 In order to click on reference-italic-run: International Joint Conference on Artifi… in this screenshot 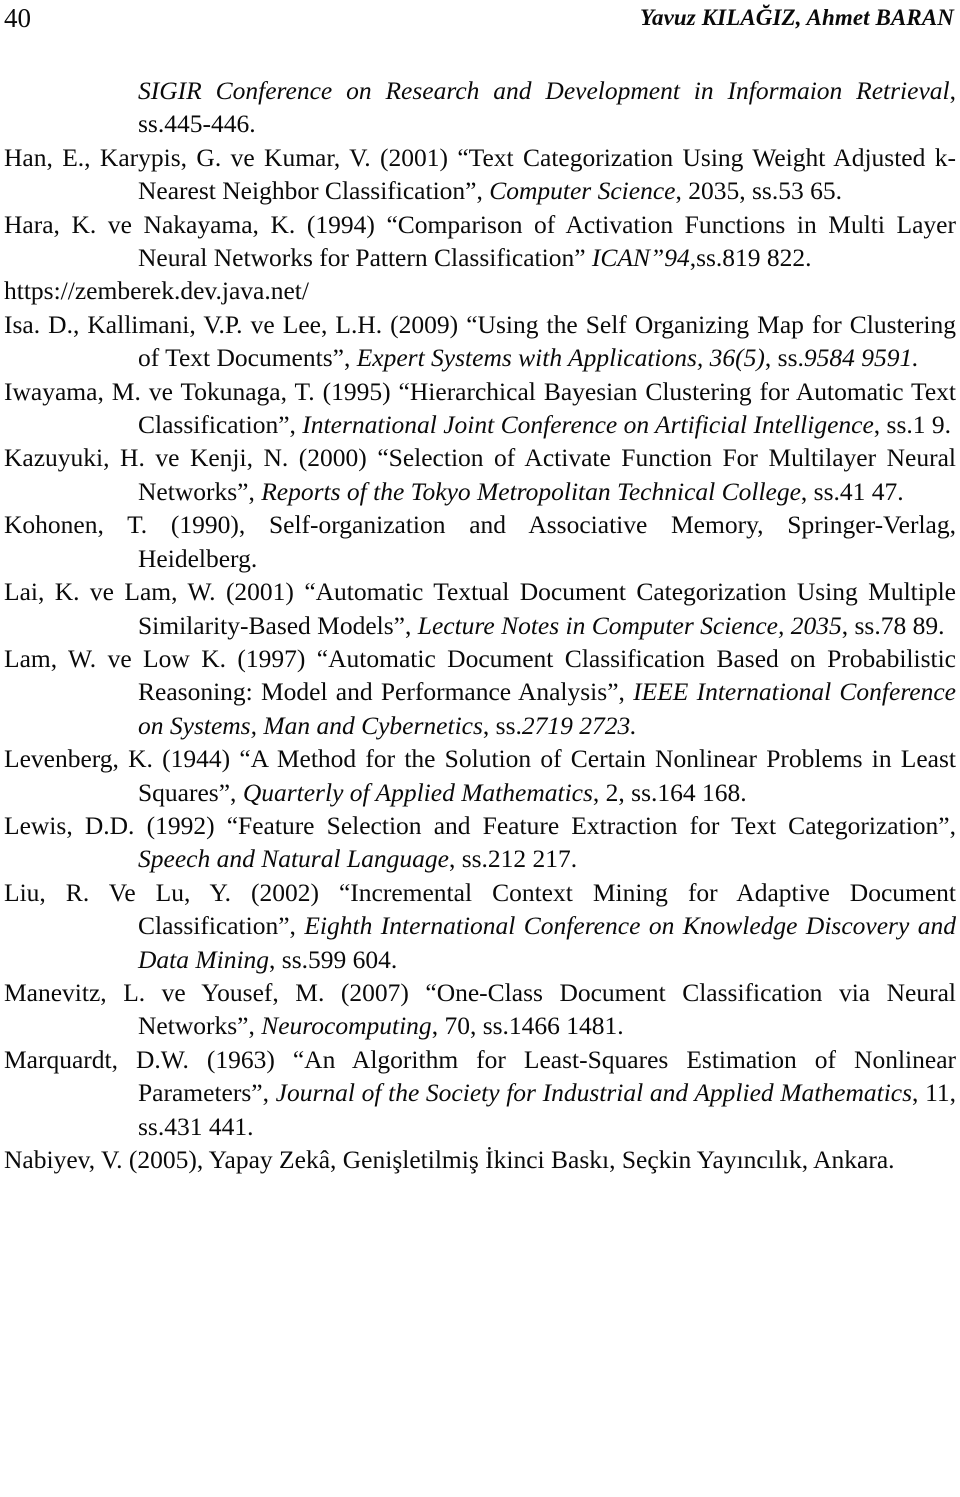, I will do `click(588, 425)`.